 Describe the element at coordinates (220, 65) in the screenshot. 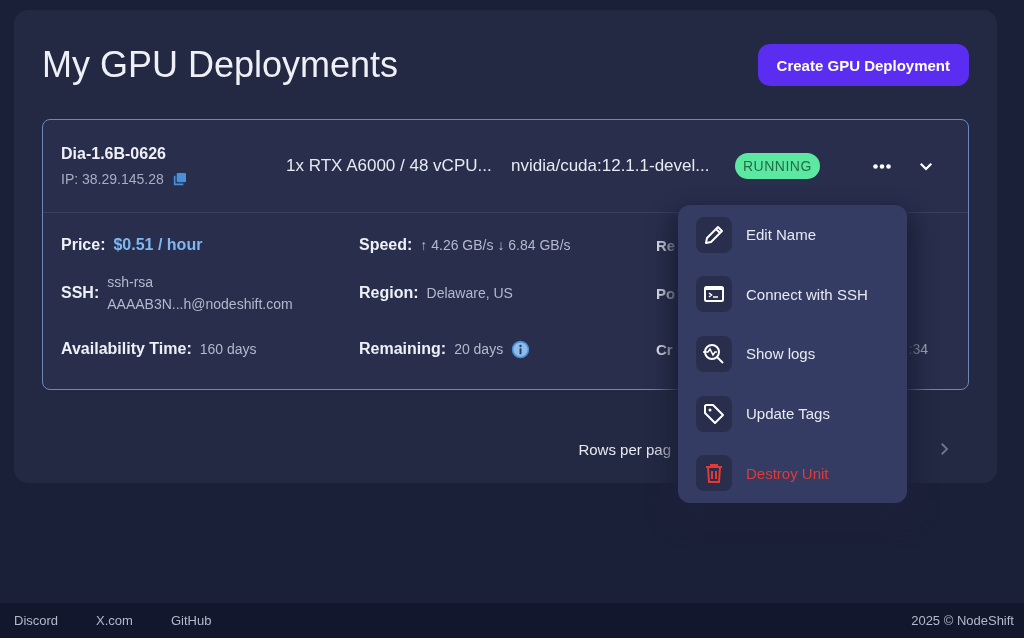

I see `page-title: My GPU Deployments` at that location.